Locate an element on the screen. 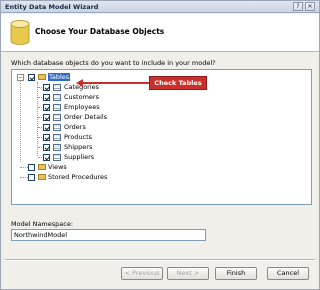 This screenshot has height=290, width=320. footer-divider is located at coordinates (160, 260).